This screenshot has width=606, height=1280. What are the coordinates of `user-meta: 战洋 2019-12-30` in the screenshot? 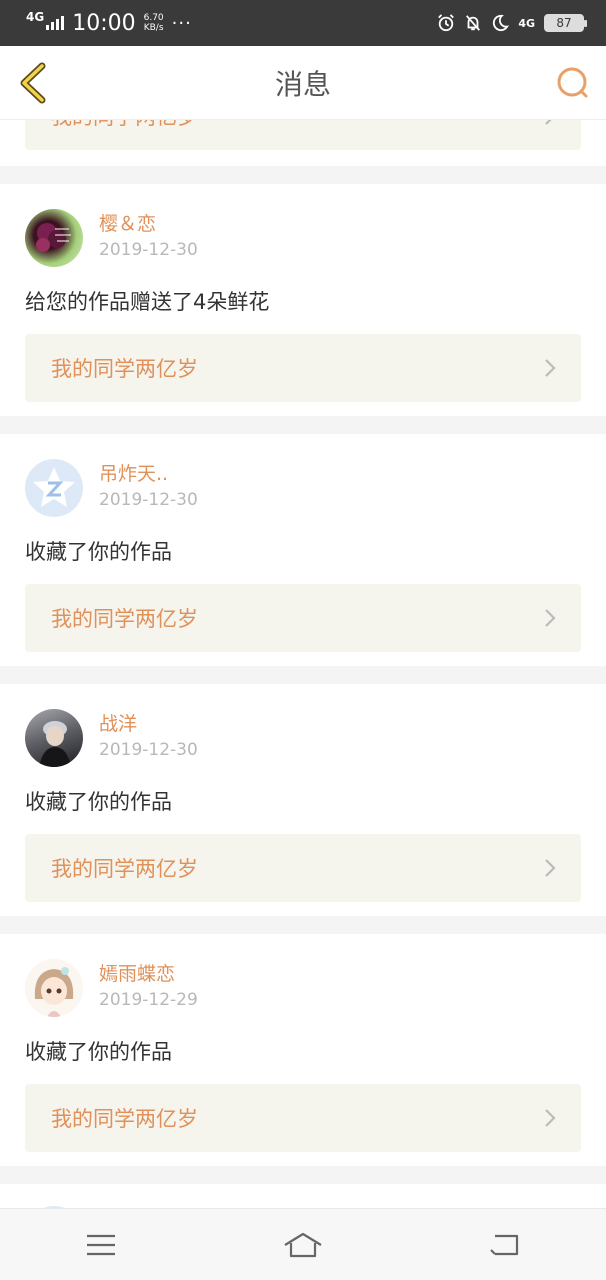 It's located at (148, 736).